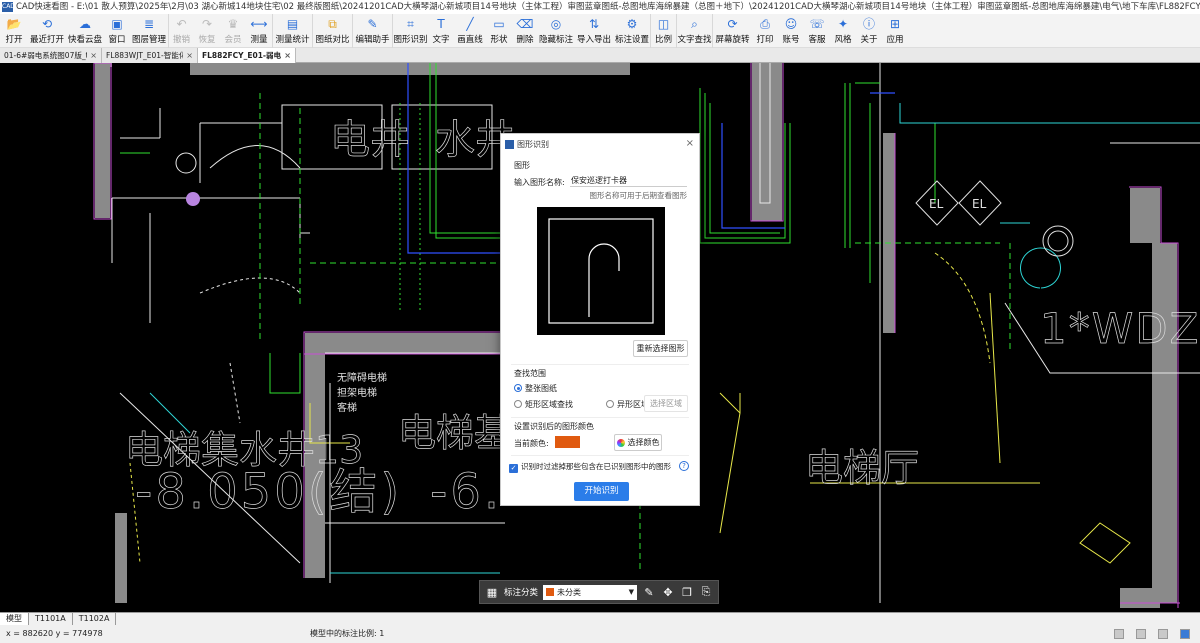 The height and width of the screenshot is (643, 1200). Describe the element at coordinates (332, 24) in the screenshot. I see `compare-icon: ⧉` at that location.